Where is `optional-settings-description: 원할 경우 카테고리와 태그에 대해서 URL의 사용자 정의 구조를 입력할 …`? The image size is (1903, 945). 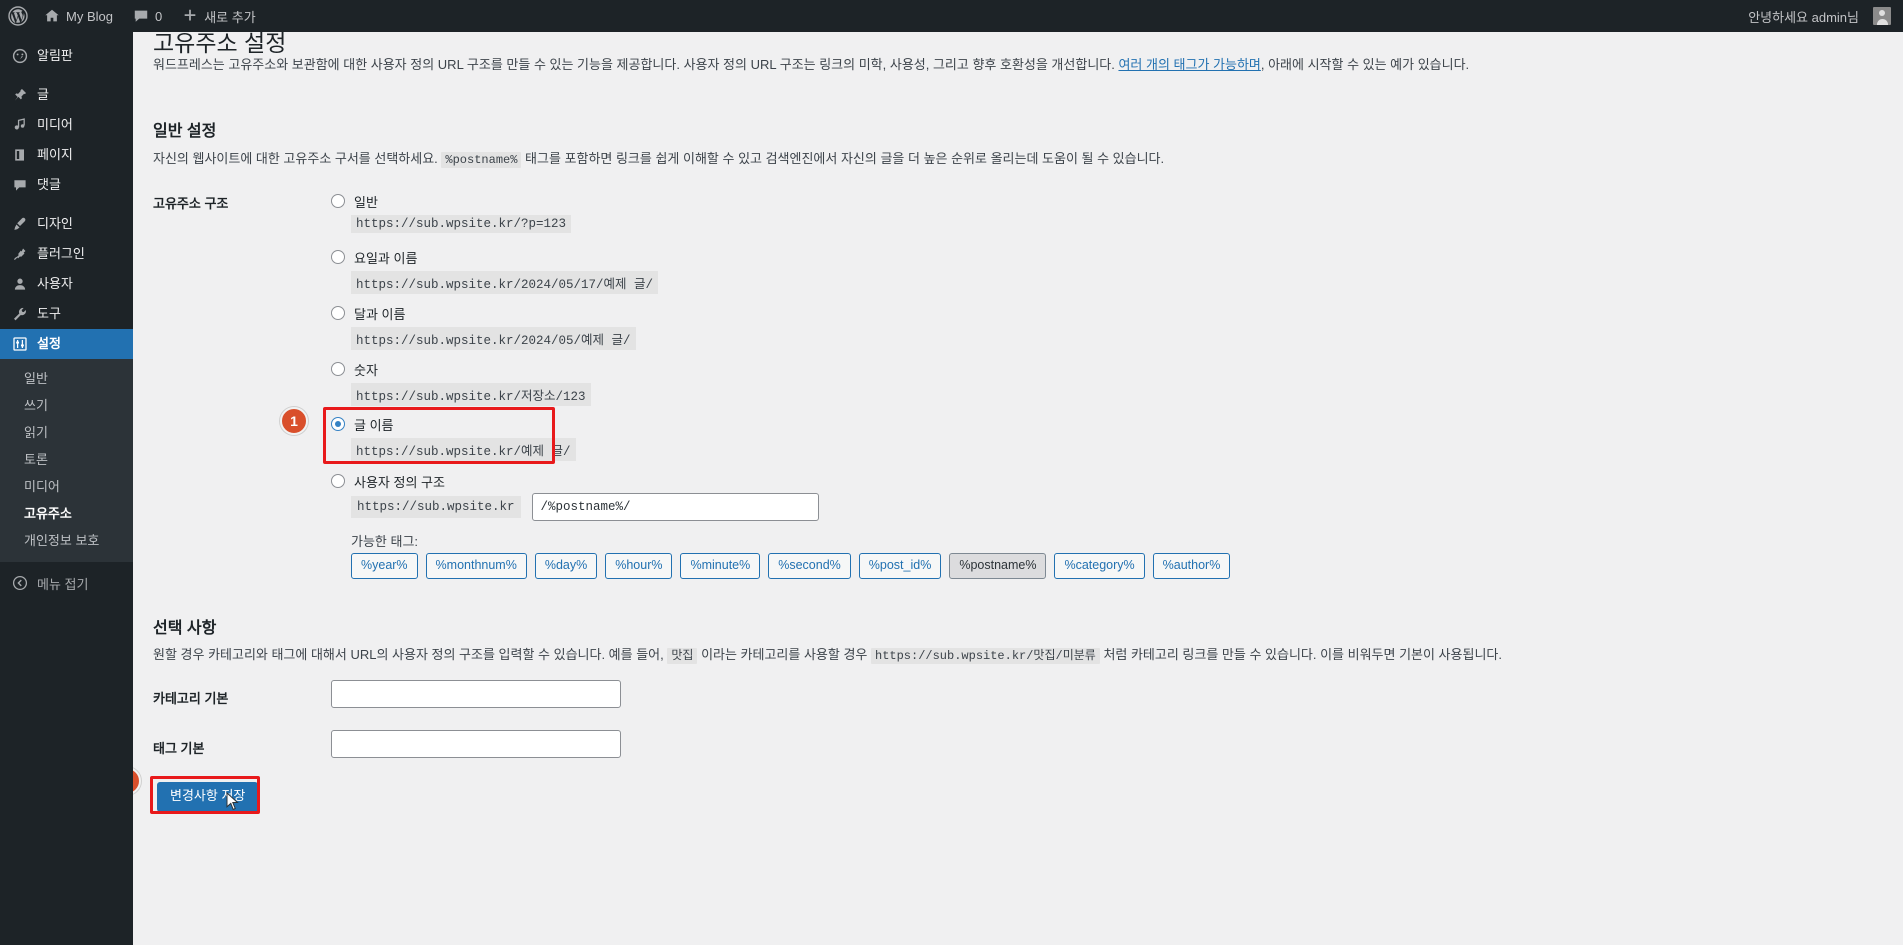
optional-settings-description: 원할 경우 카테고리와 태그에 대해서 URL의 사용자 정의 구조를 입력할 … is located at coordinates (903, 655).